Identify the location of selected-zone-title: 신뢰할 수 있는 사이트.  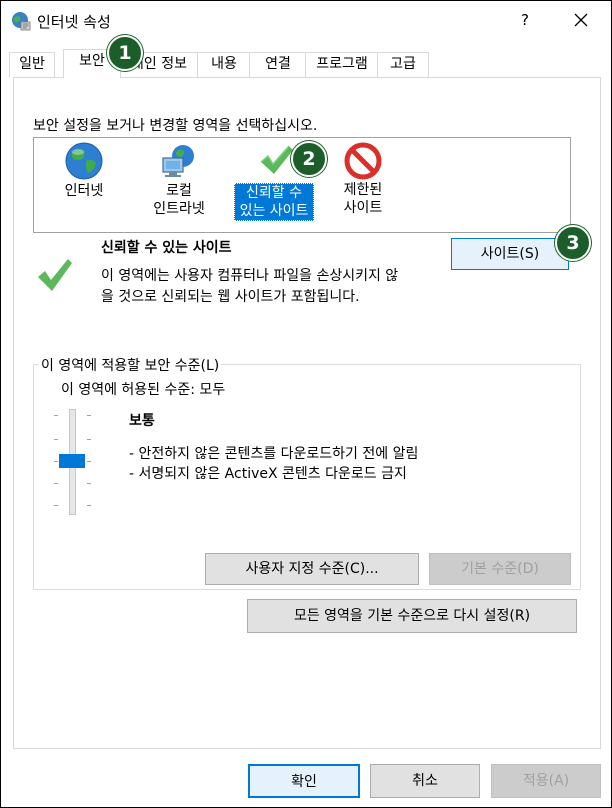
(166, 248).